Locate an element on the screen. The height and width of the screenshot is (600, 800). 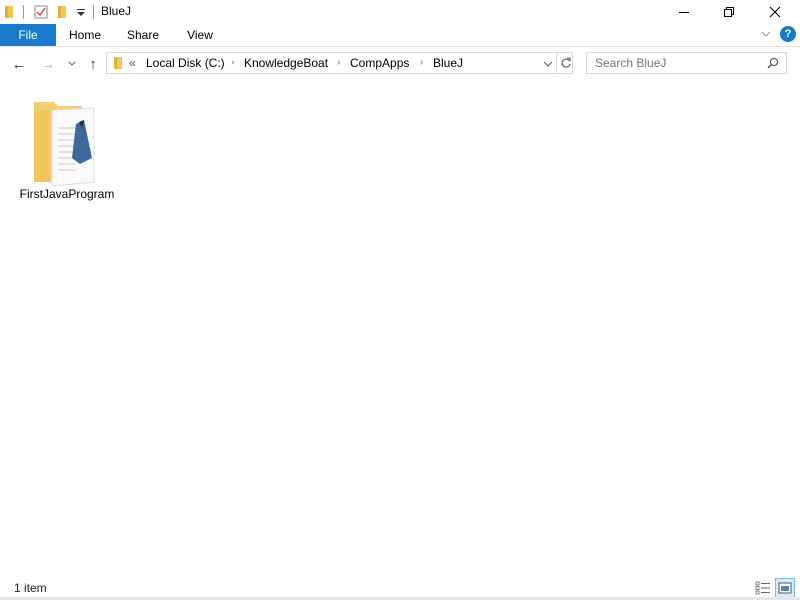
details-view-icon is located at coordinates (762, 588).